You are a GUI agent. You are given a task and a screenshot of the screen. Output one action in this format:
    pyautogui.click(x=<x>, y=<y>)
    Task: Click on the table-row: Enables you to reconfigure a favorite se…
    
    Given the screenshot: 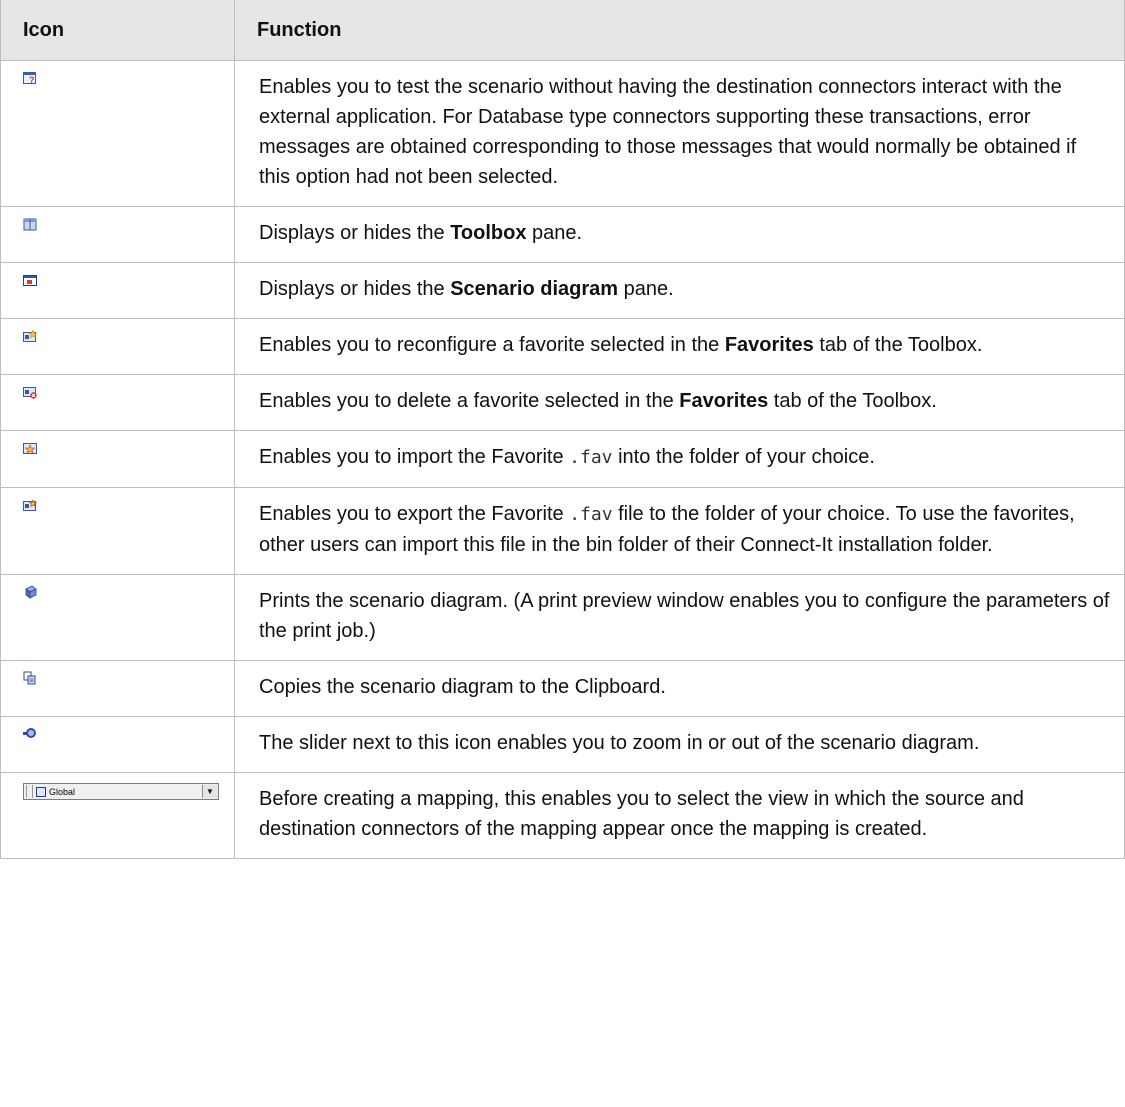 What is the action you would take?
    pyautogui.click(x=562, y=346)
    